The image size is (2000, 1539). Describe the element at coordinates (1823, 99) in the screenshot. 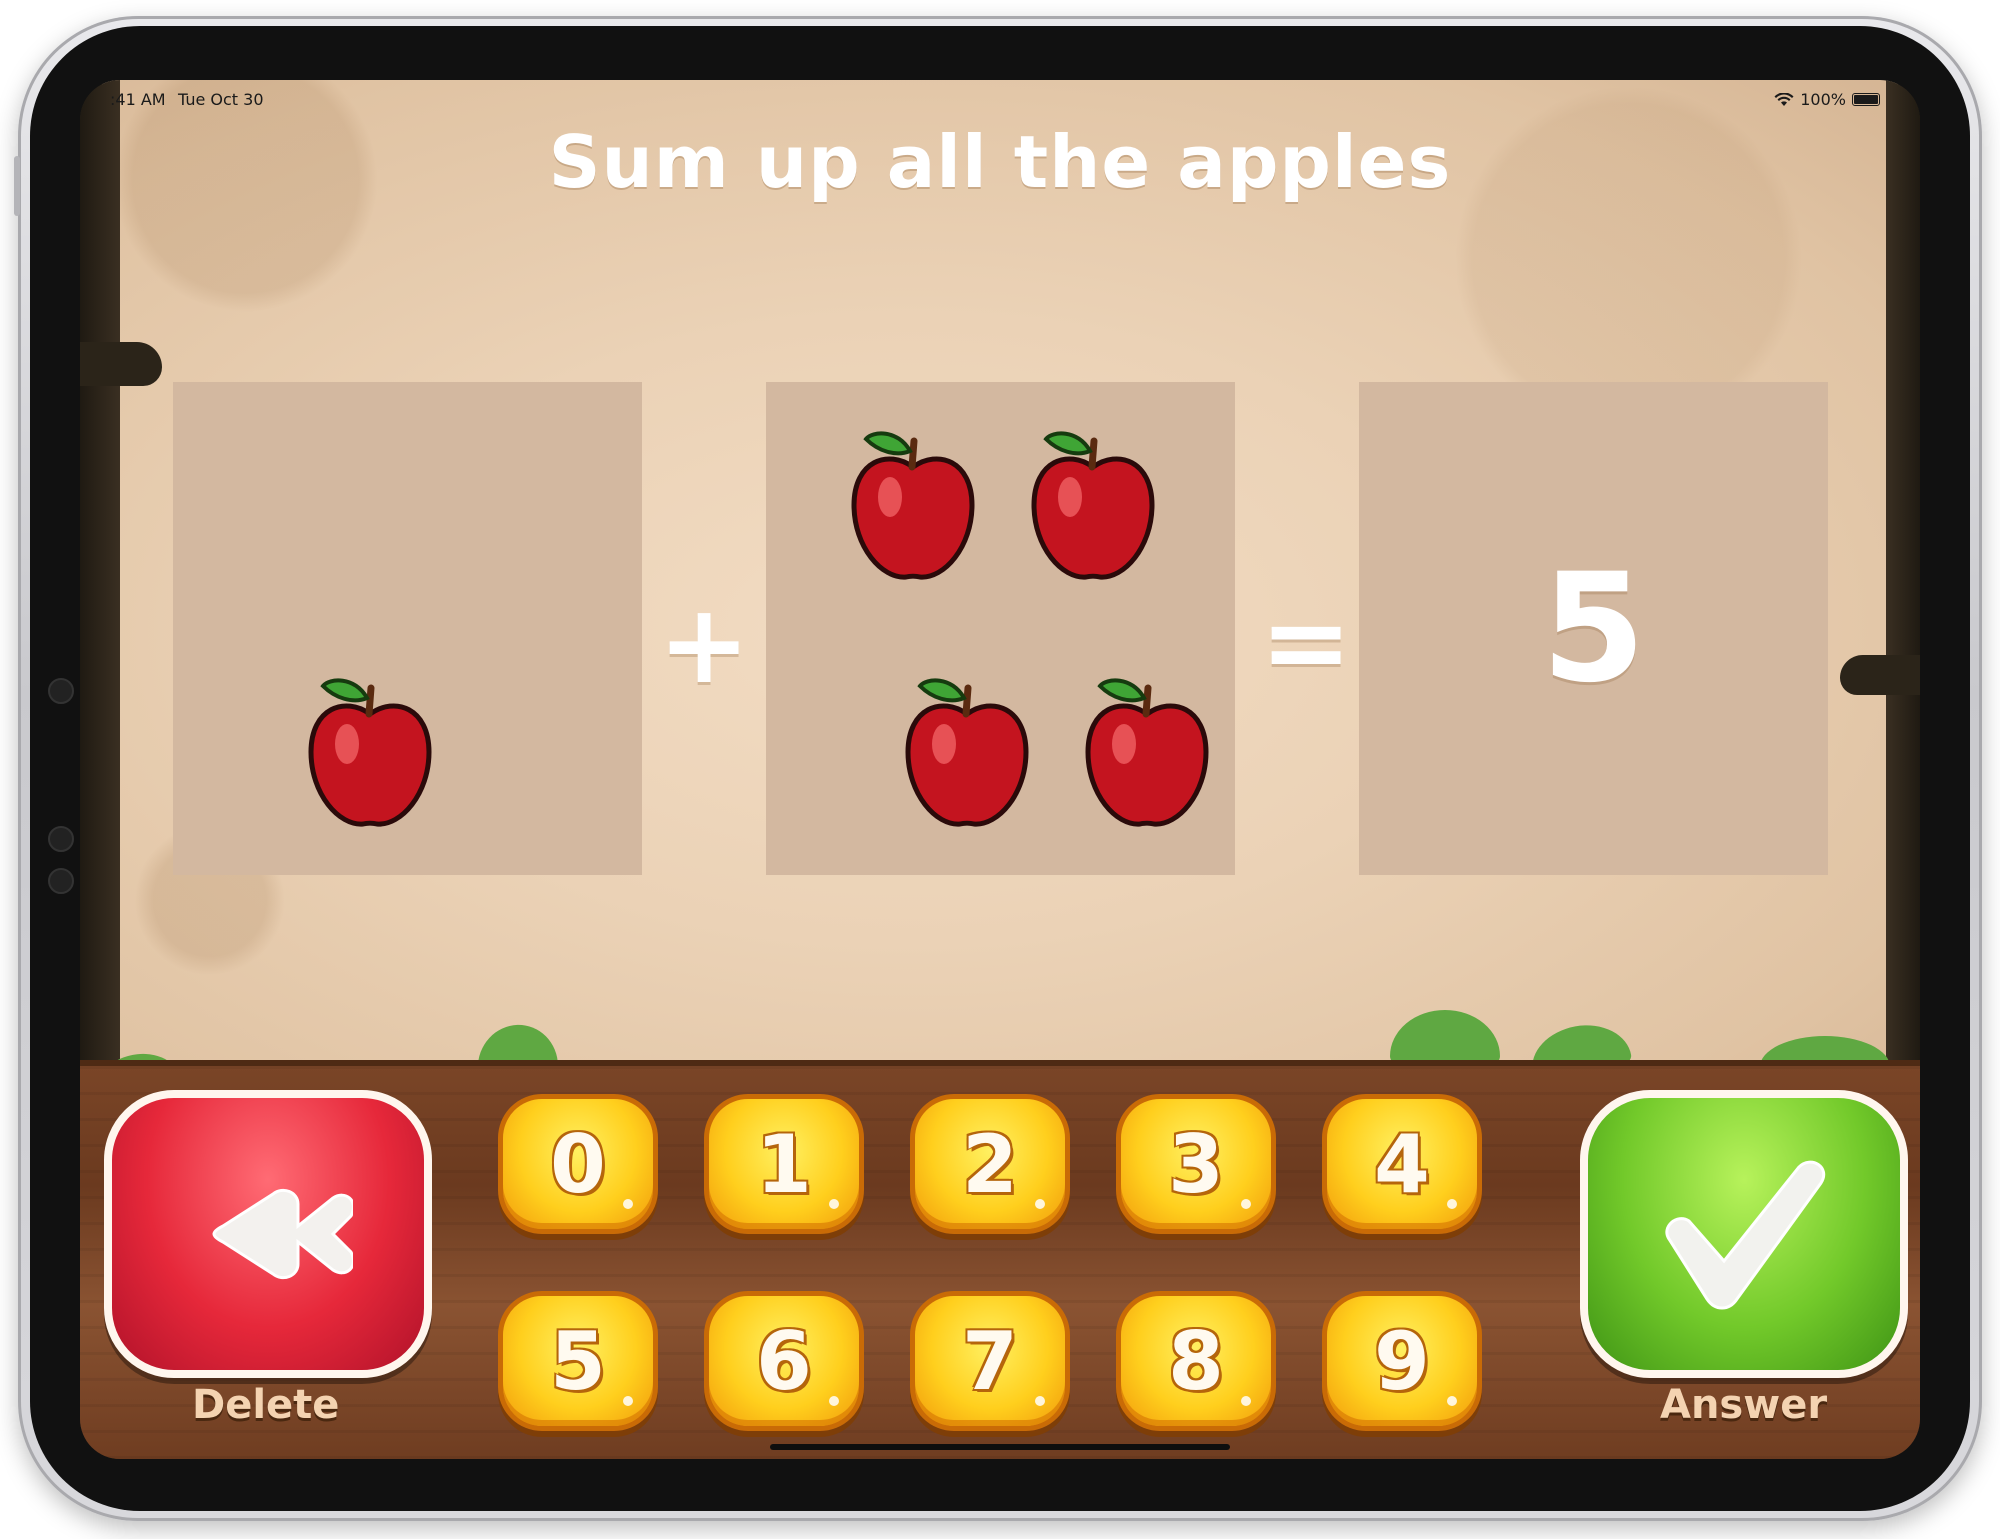

I see `battery-percent: 100%` at that location.